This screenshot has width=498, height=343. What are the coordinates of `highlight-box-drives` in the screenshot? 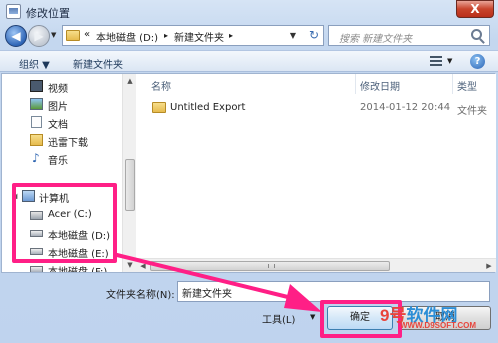 It's located at (64, 223).